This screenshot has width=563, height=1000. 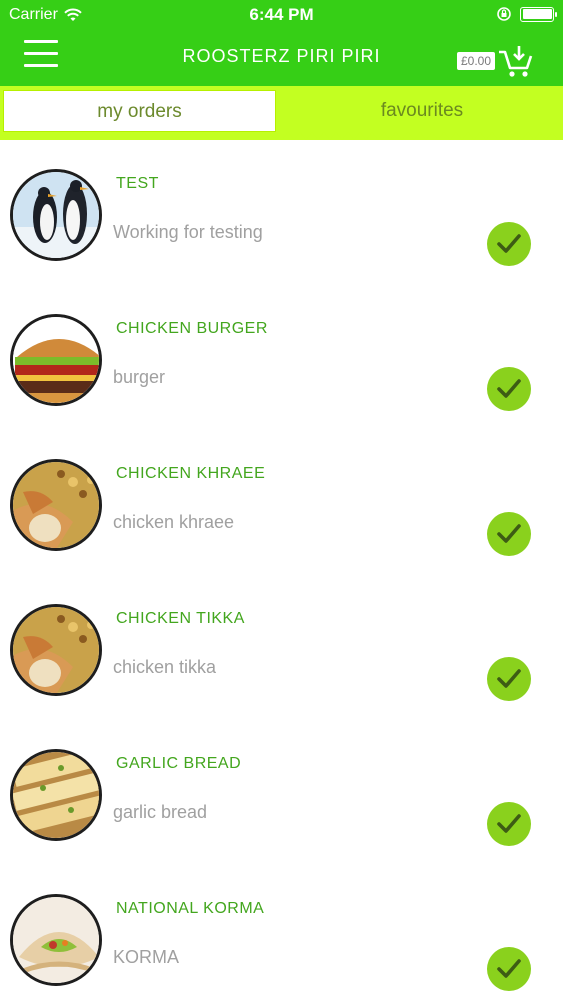 I want to click on cart-download-icon, so click(x=516, y=61).